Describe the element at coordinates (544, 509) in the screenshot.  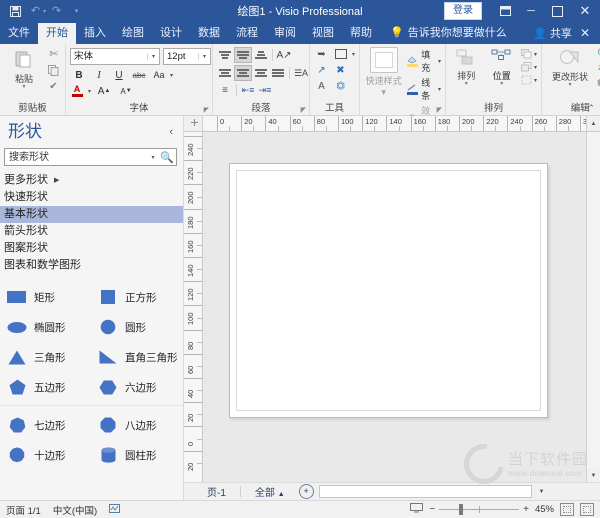
I see `zoom-level-label: 45%` at that location.